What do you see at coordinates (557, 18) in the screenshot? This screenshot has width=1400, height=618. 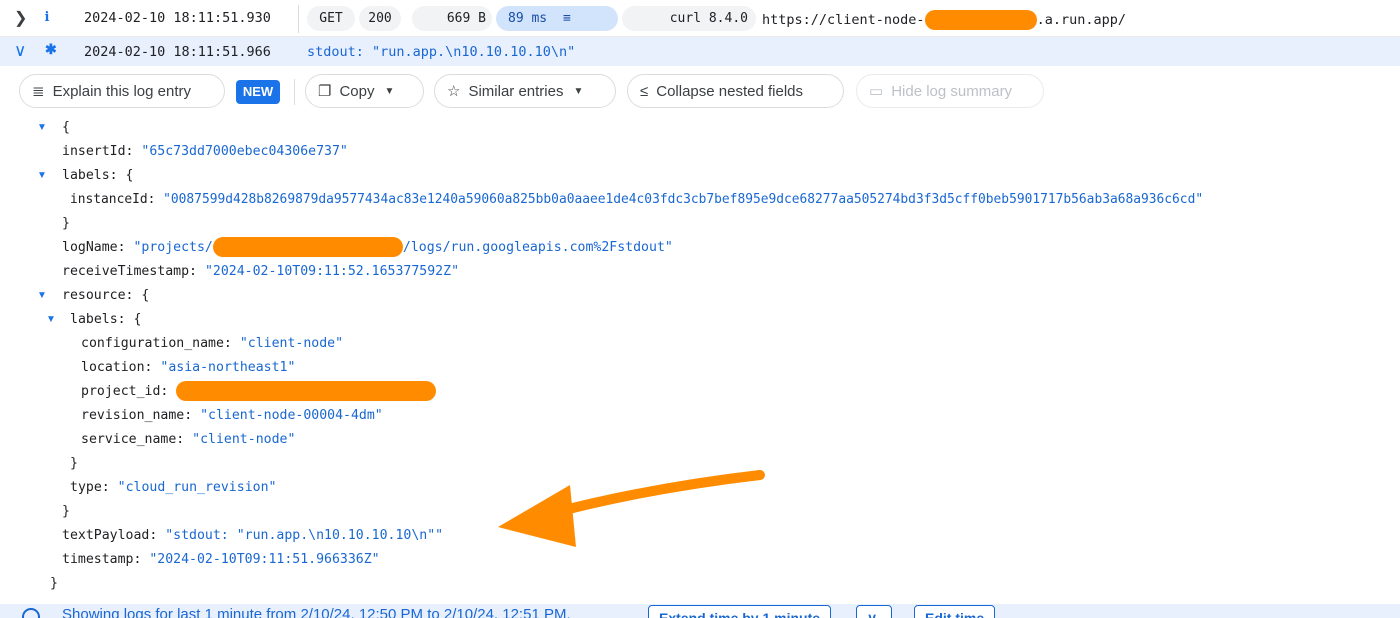 I see `latency-chip: 89 ms ≡` at bounding box center [557, 18].